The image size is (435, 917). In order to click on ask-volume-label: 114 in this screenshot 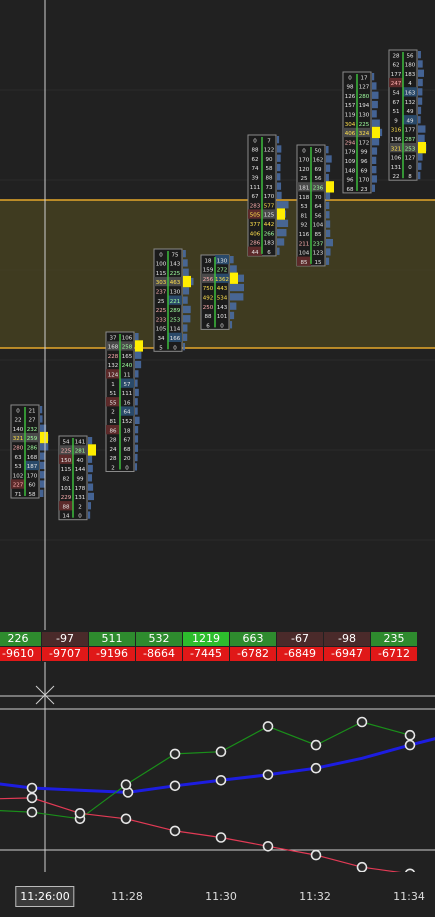, I will do `click(175, 330)`.